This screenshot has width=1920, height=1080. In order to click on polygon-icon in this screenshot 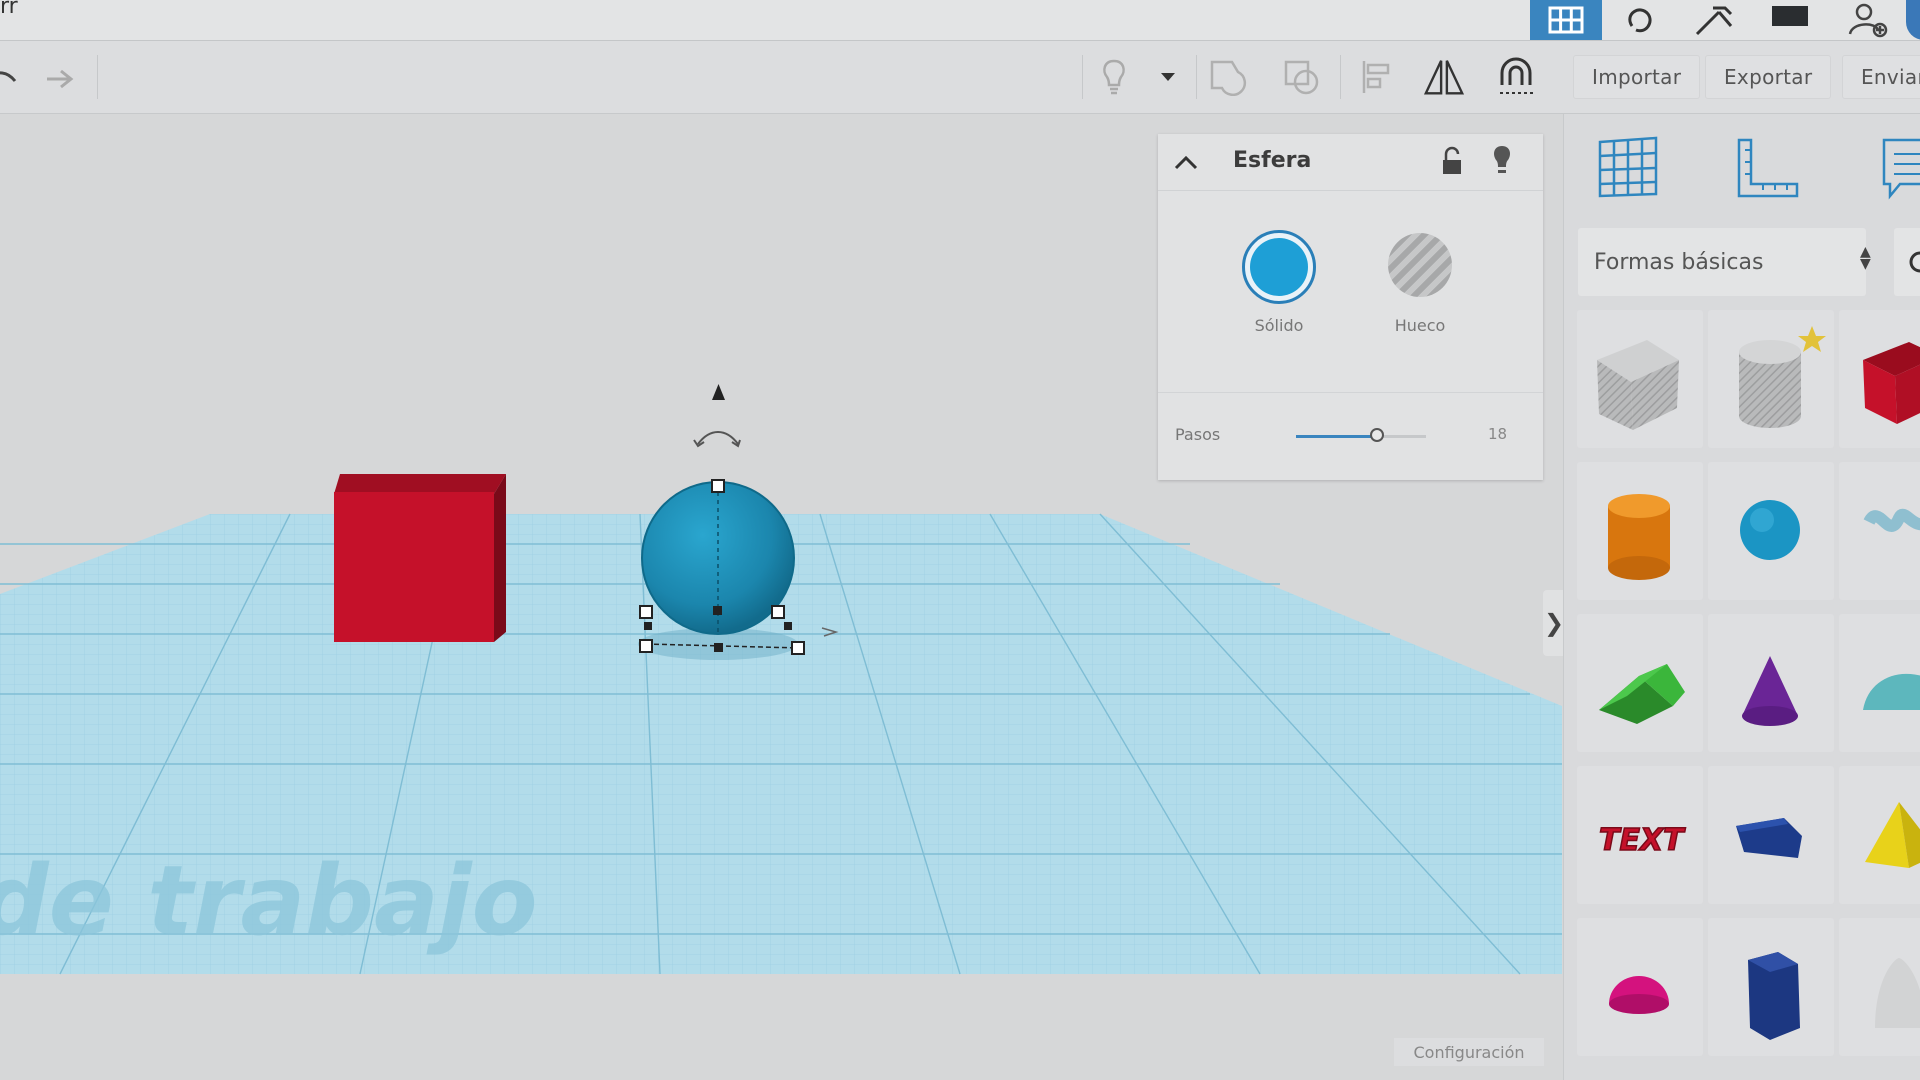, I will do `click(1769, 838)`.